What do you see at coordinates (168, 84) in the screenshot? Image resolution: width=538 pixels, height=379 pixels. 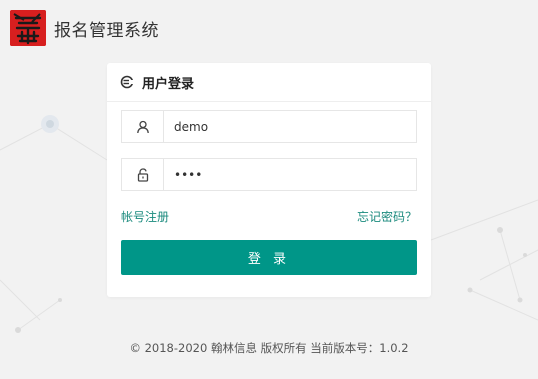 I see `login-title: 用户登录` at bounding box center [168, 84].